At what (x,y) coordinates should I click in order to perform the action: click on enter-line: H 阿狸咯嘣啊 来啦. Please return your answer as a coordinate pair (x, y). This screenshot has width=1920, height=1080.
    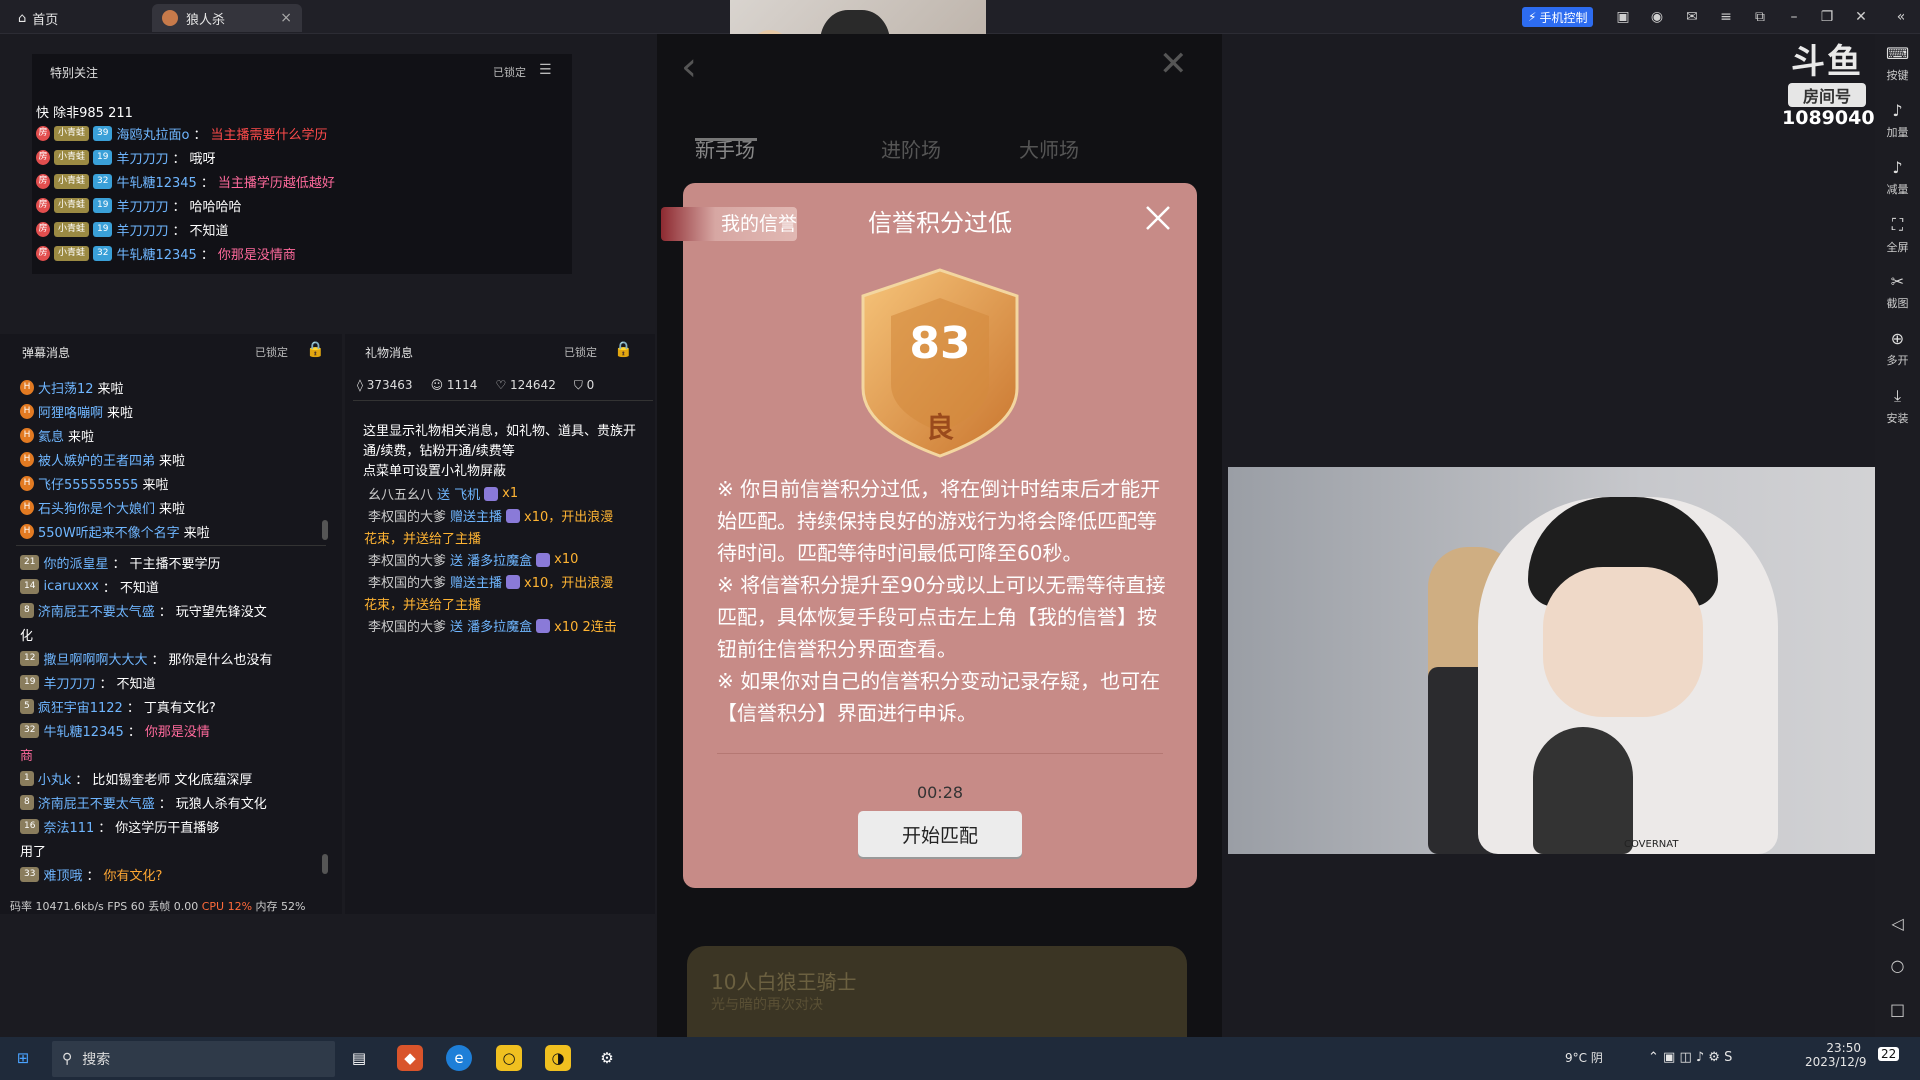
    Looking at the image, I should click on (76, 411).